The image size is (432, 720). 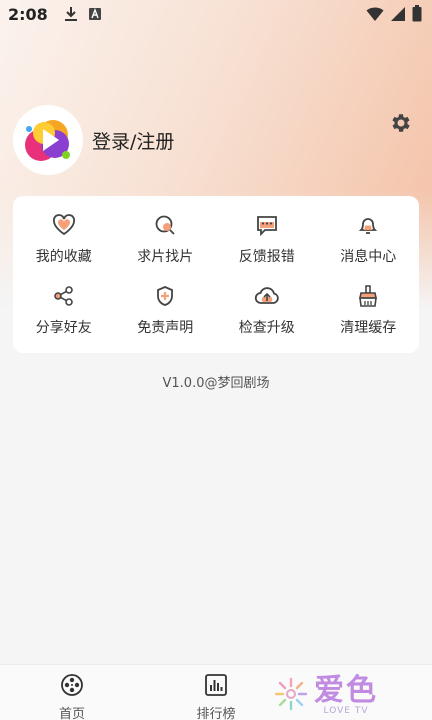 What do you see at coordinates (216, 687) in the screenshot?
I see `bar-chart-icon` at bounding box center [216, 687].